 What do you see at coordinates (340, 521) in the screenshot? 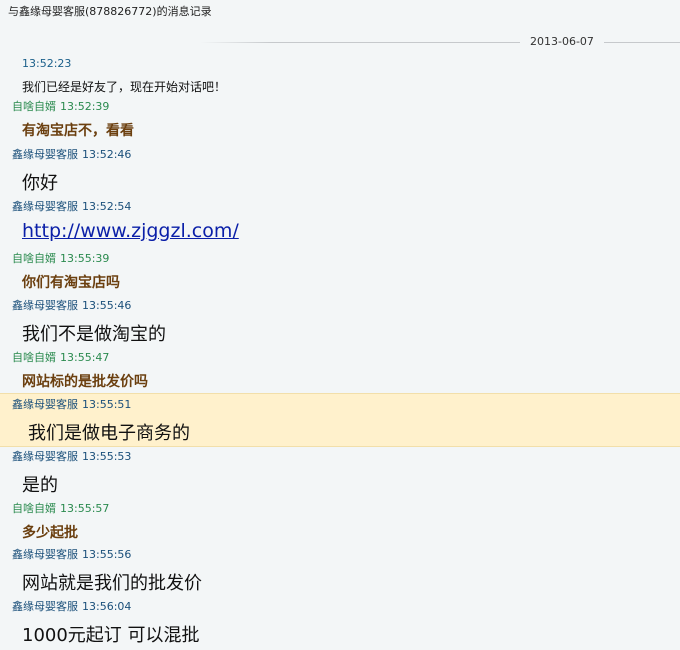
I see `message-item: 自啥自婿 13:55:57 多少起批` at bounding box center [340, 521].